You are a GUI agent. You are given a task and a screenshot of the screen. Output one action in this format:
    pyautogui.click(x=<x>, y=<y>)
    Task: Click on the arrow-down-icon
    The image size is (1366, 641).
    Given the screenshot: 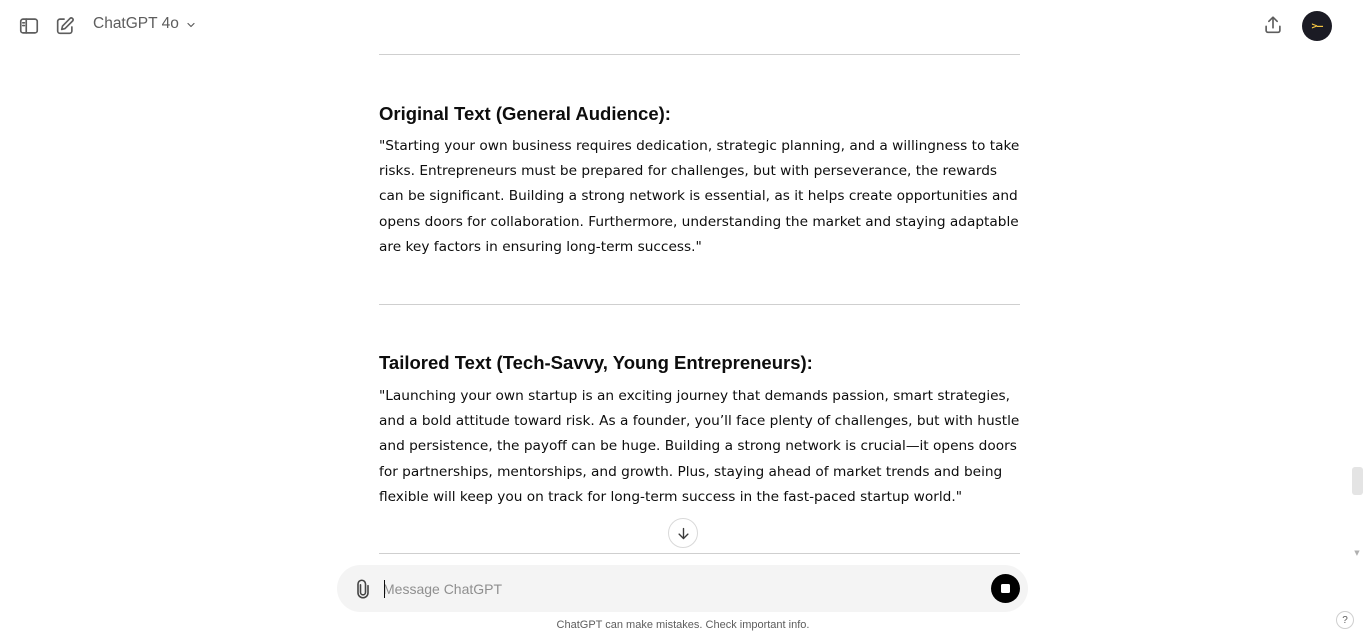 What is the action you would take?
    pyautogui.click(x=683, y=533)
    